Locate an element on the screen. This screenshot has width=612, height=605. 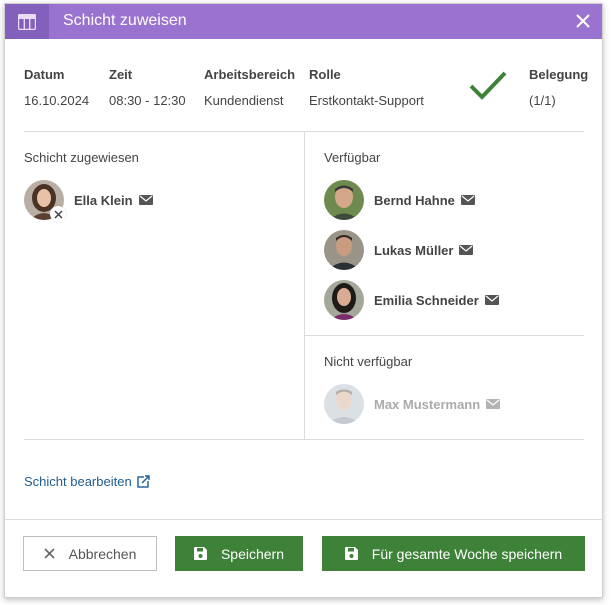
column-divider is located at coordinates (304, 285).